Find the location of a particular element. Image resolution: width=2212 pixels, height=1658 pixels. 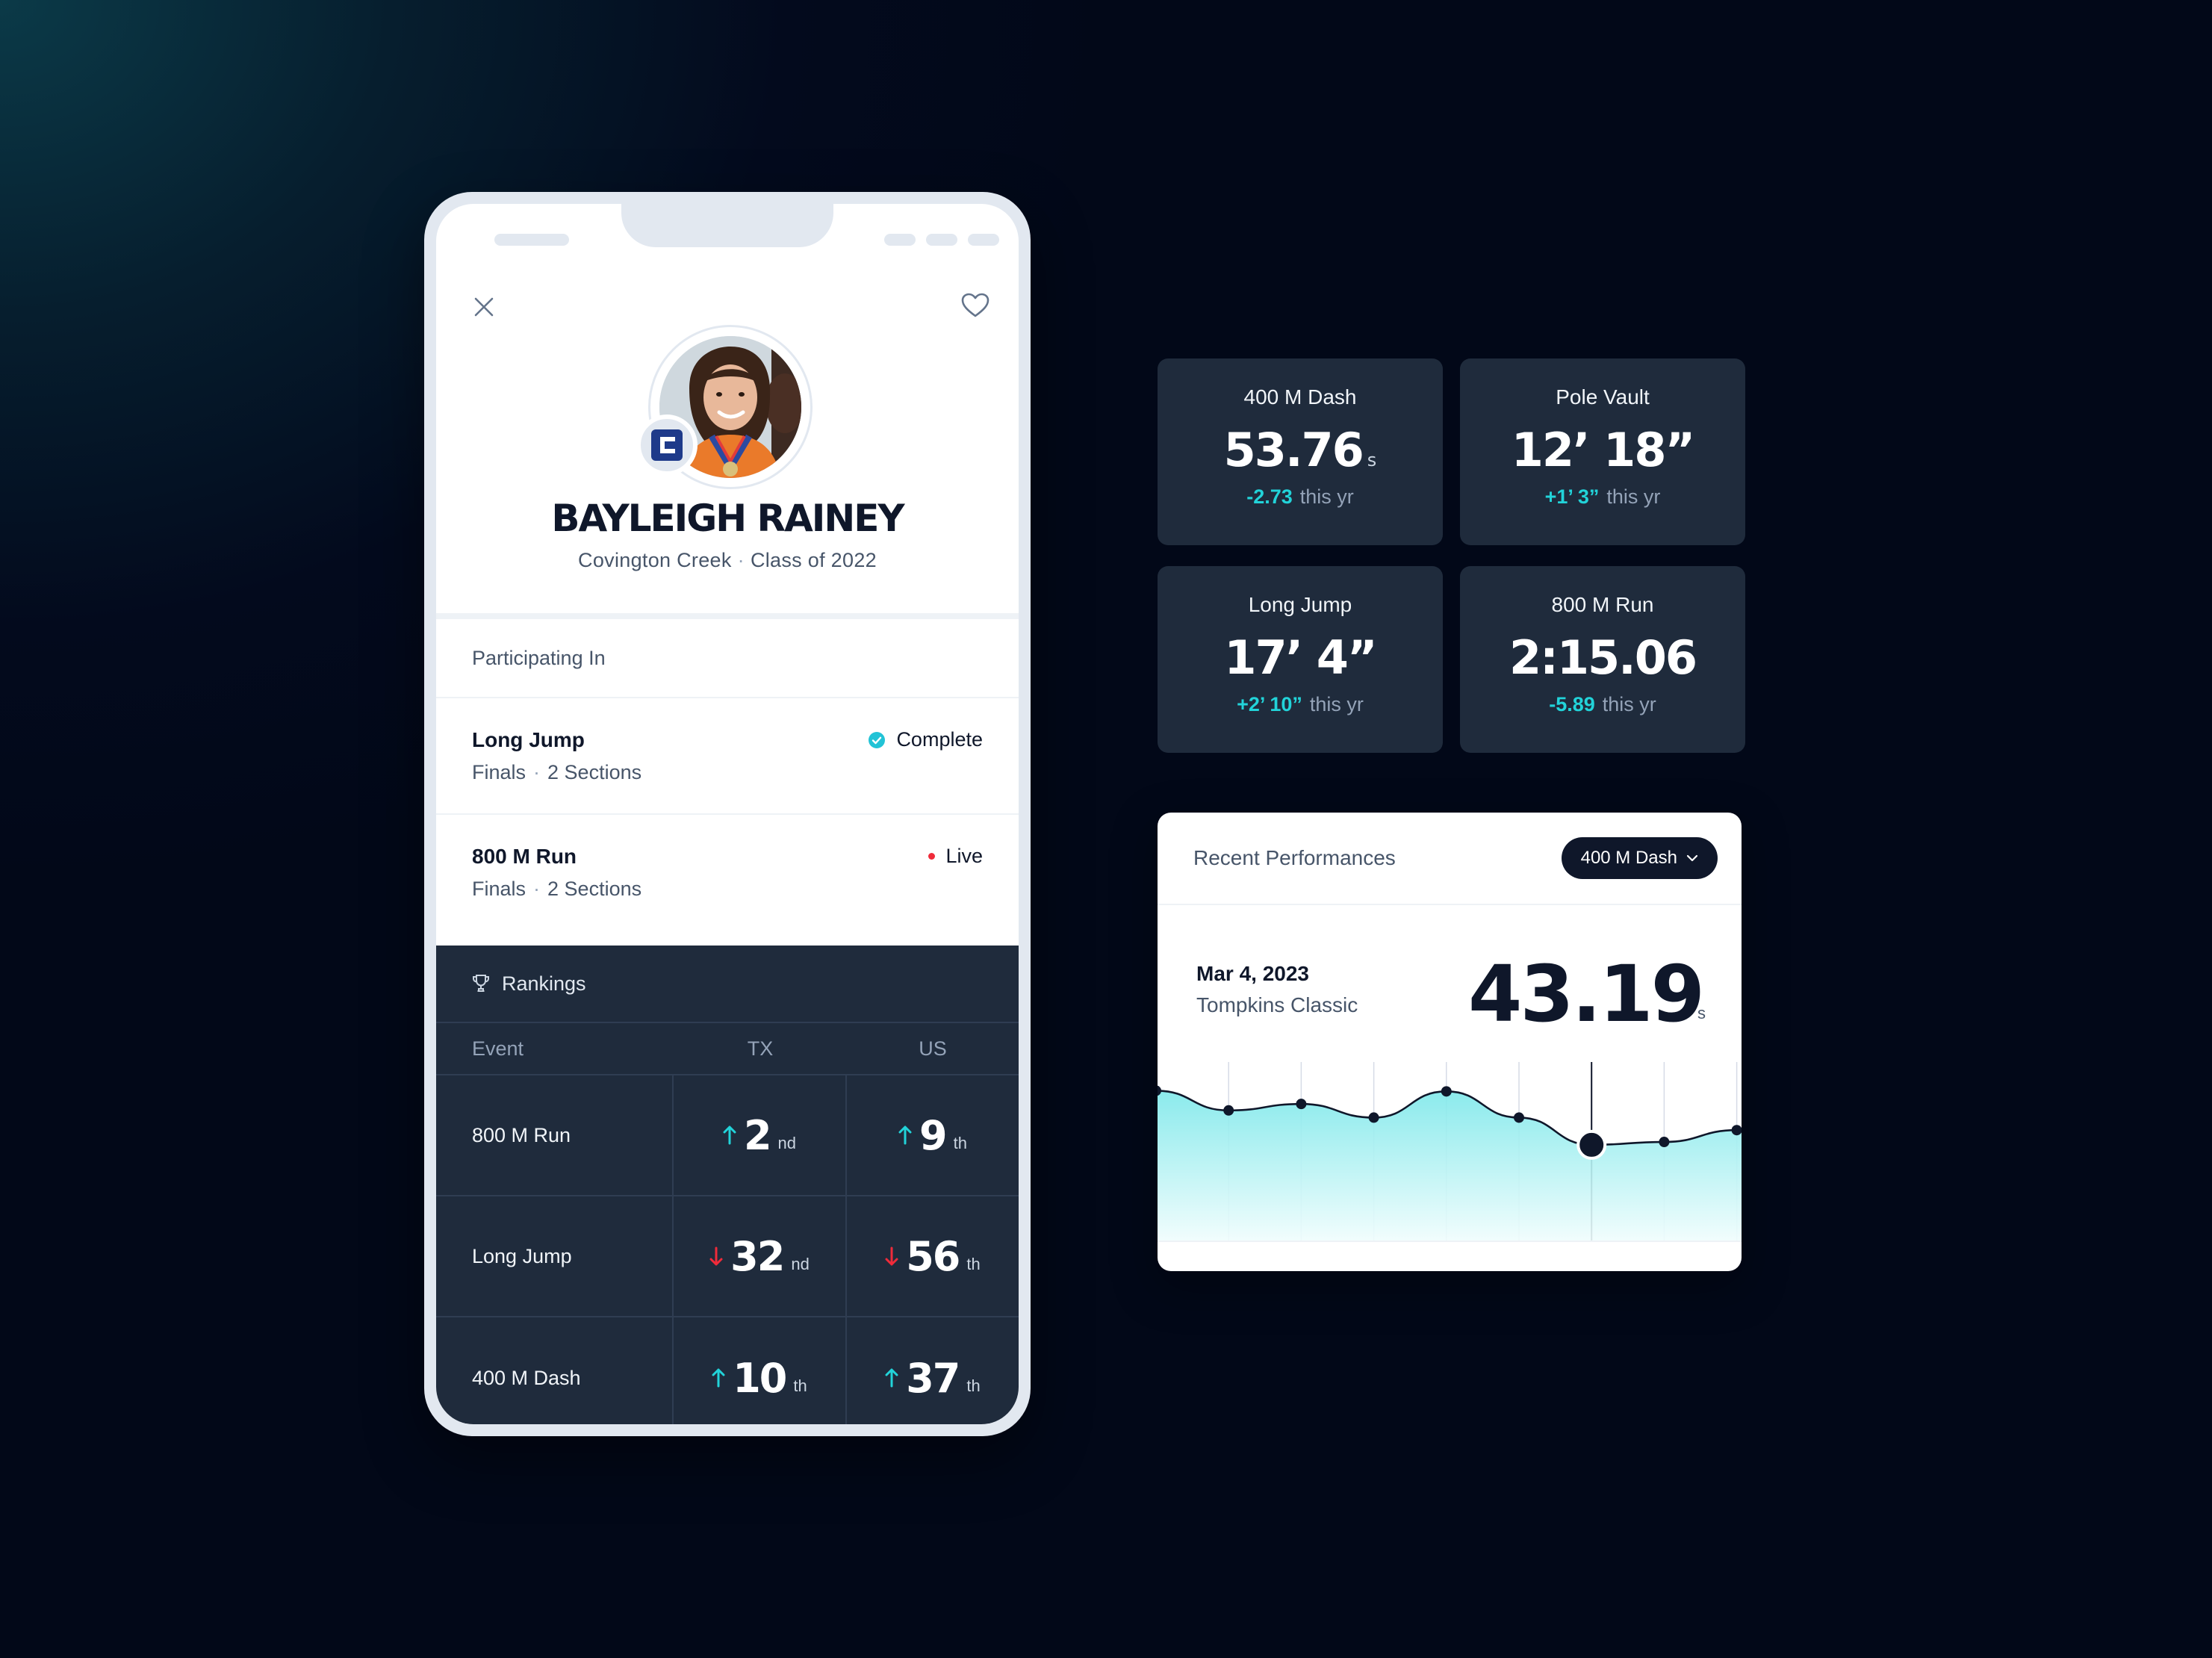

chart-area-fill is located at coordinates (1450, 1165).